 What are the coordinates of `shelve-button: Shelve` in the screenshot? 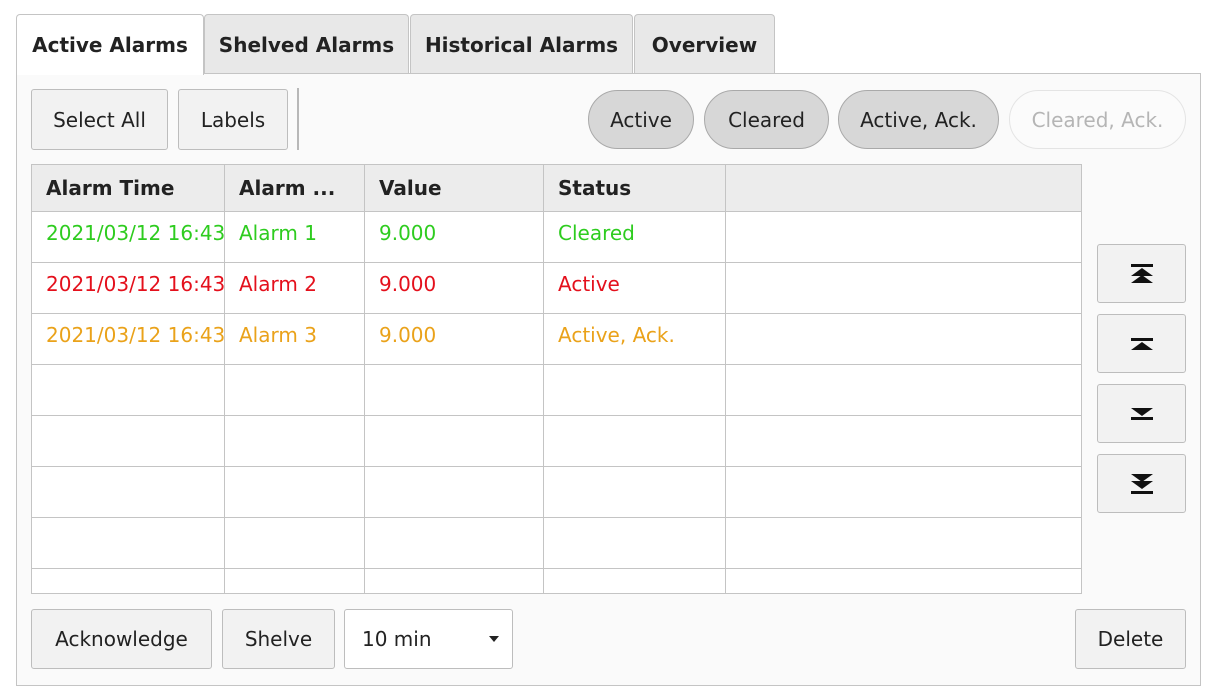 It's located at (278, 639).